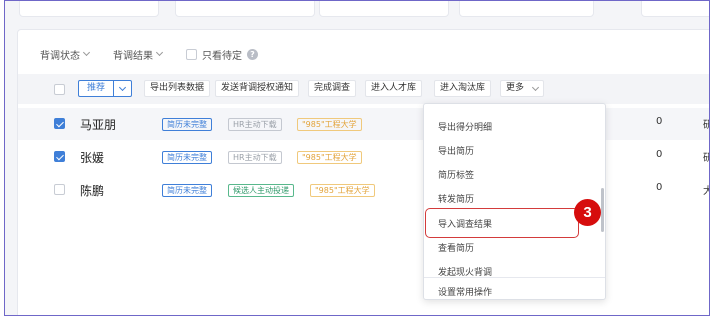  Describe the element at coordinates (92, 190) in the screenshot. I see `candidate-name: 陈鹏` at that location.